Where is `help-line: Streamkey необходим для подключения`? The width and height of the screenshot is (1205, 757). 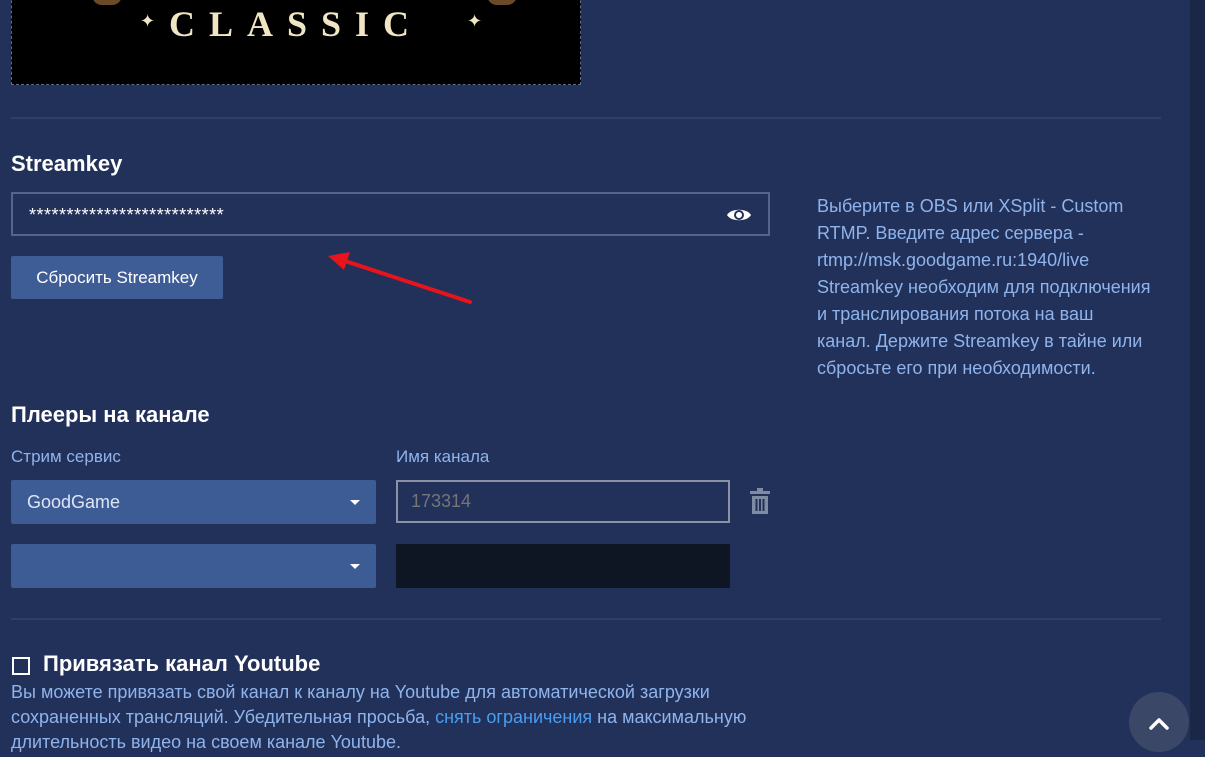
help-line: Streamkey необходим для подключения is located at coordinates (984, 287).